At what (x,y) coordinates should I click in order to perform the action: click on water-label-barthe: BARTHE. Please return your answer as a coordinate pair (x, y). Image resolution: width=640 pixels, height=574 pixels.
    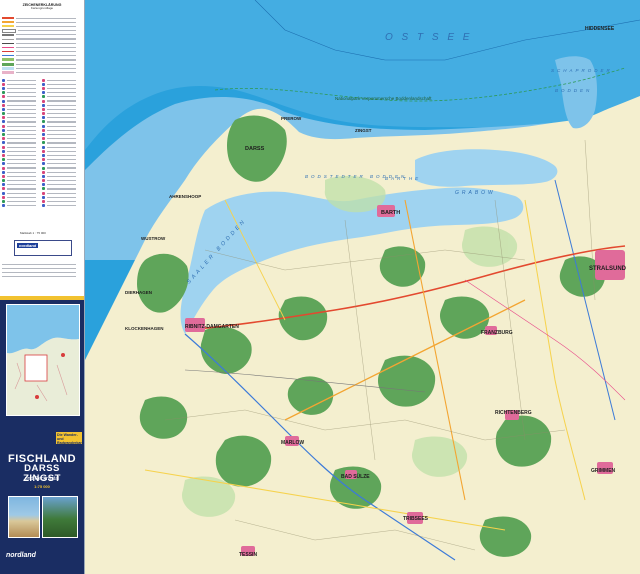
    Looking at the image, I should click on (403, 178).